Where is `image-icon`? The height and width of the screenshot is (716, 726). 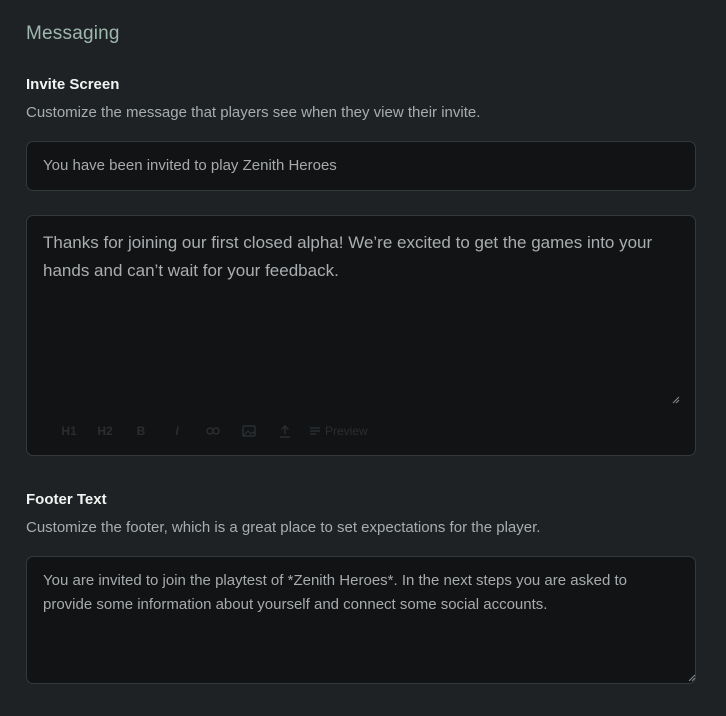
image-icon is located at coordinates (249, 431).